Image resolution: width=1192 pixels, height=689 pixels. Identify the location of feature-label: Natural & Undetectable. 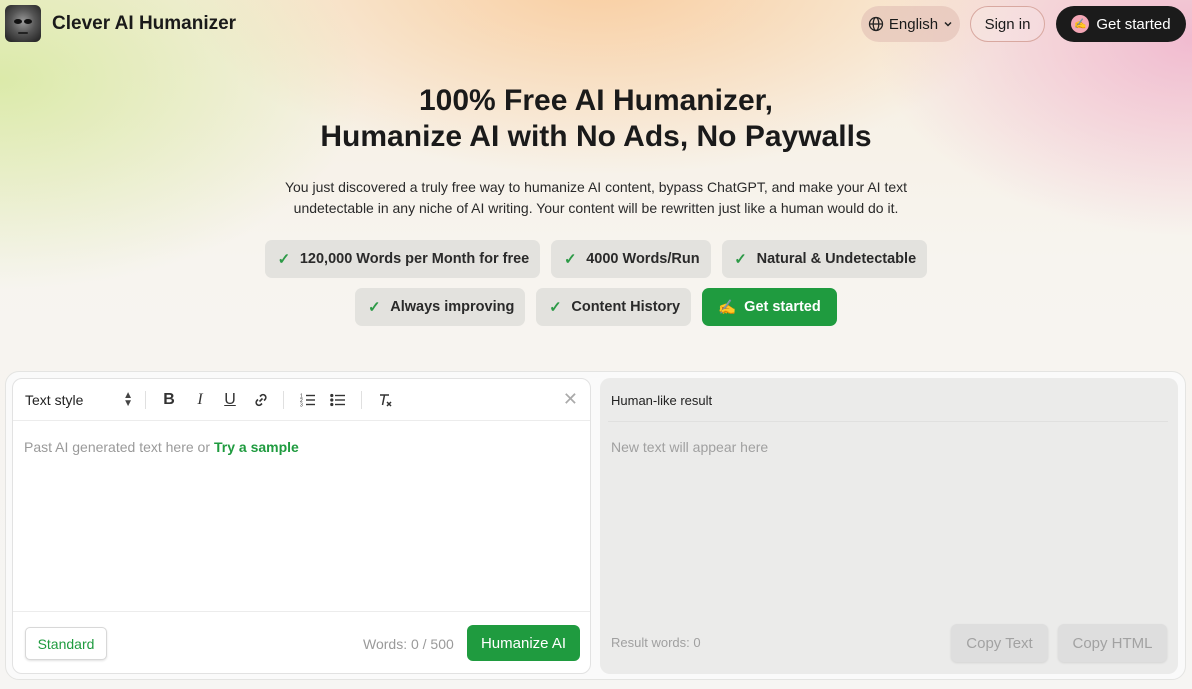
(836, 259).